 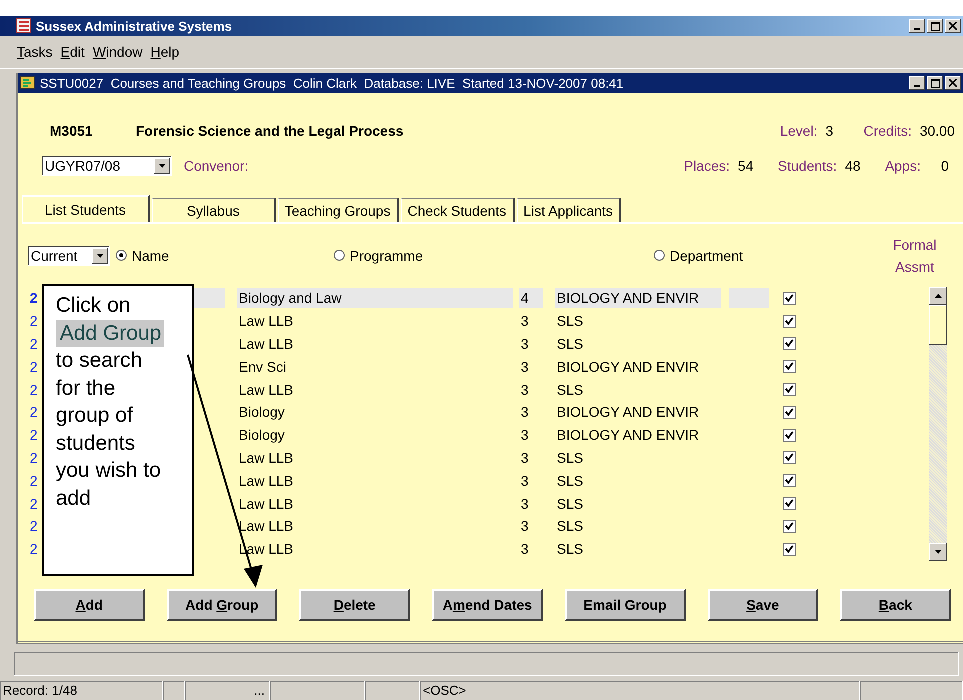 What do you see at coordinates (354, 605) in the screenshot?
I see `action-button: Delete` at bounding box center [354, 605].